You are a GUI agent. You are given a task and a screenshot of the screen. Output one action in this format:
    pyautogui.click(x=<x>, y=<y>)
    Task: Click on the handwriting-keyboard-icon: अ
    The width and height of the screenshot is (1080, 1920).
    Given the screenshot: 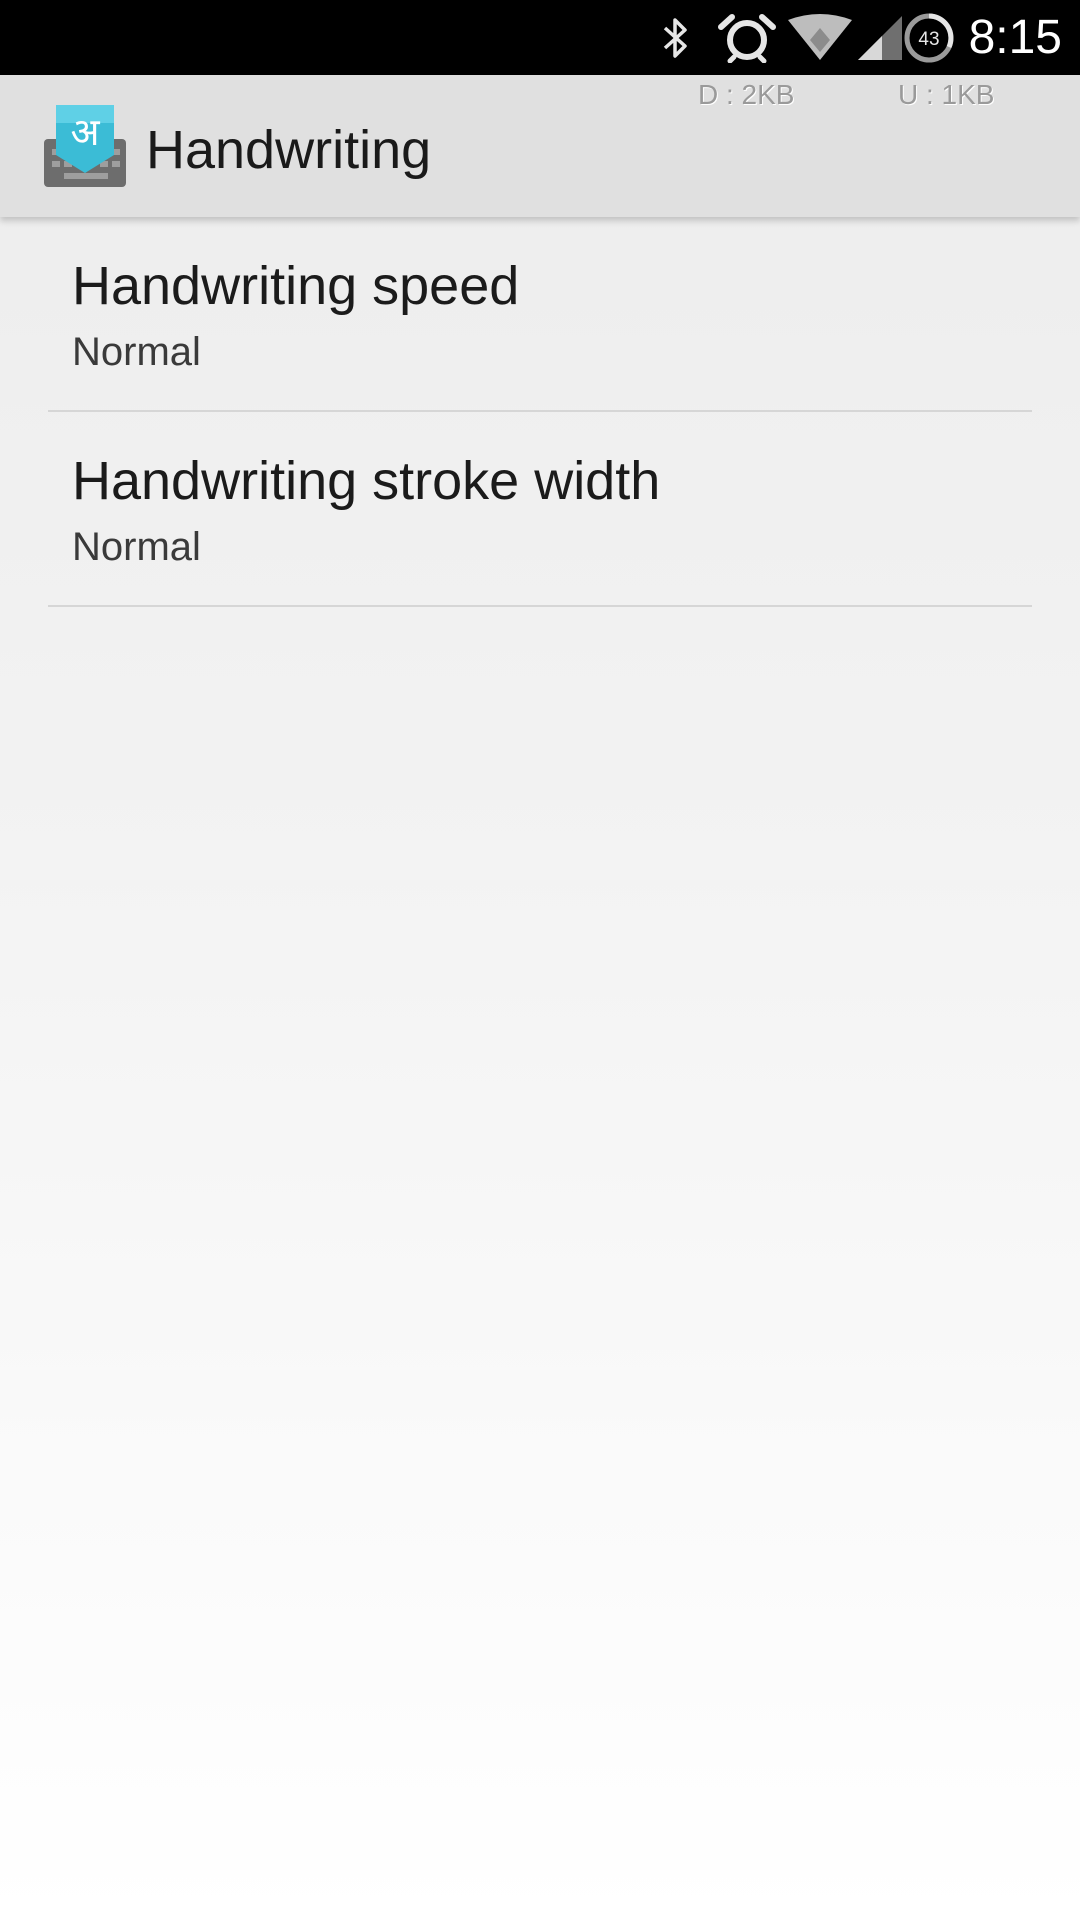 What is the action you would take?
    pyautogui.click(x=85, y=146)
    